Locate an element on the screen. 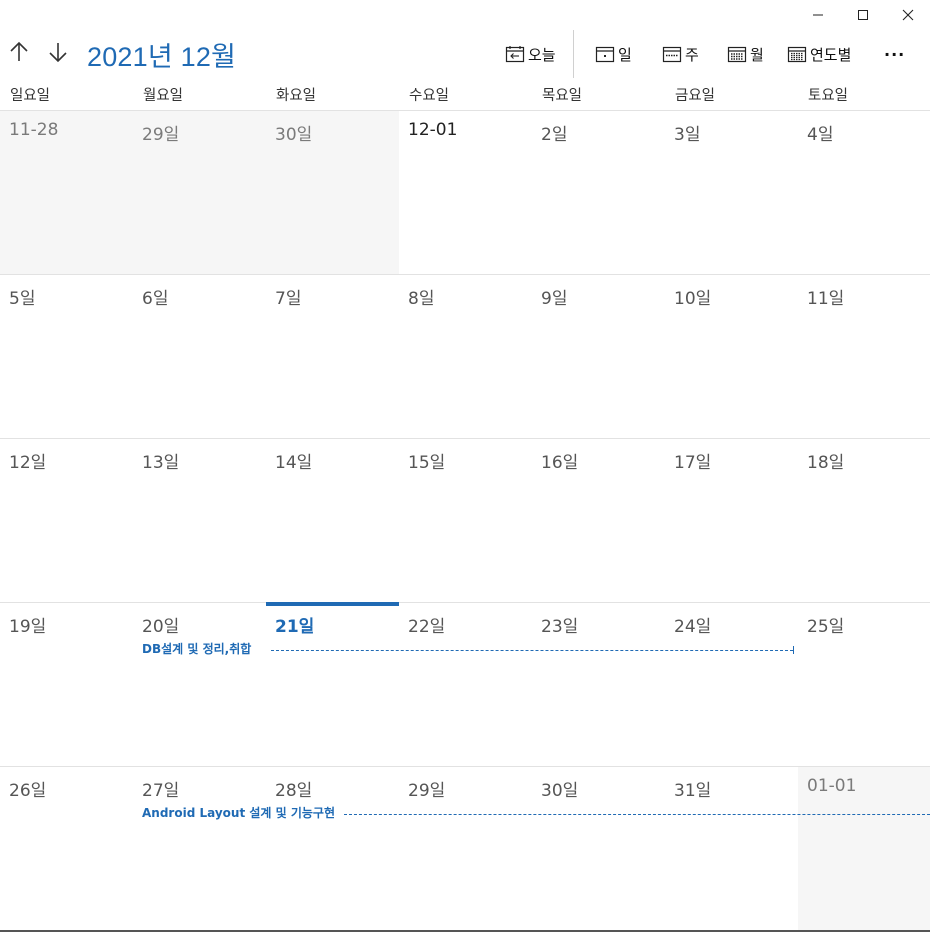 This screenshot has width=930, height=932. day-number: 11일 is located at coordinates (826, 299).